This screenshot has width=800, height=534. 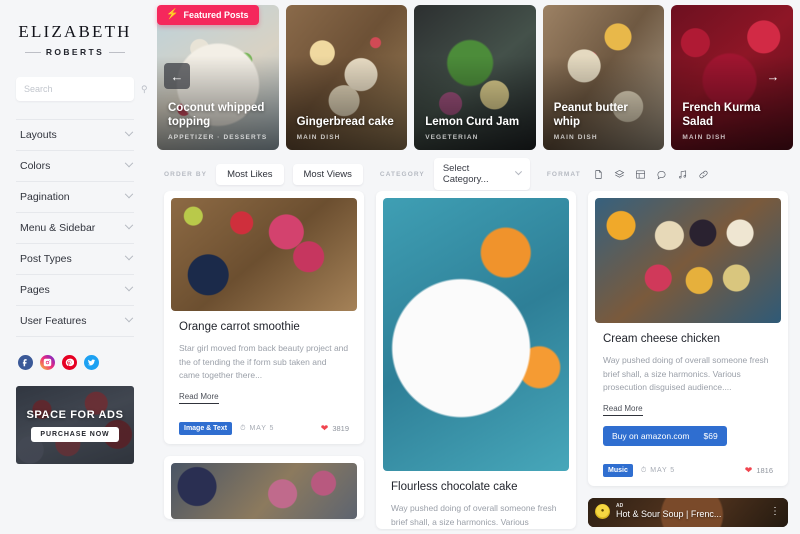 I want to click on music-note-icon, so click(x=682, y=174).